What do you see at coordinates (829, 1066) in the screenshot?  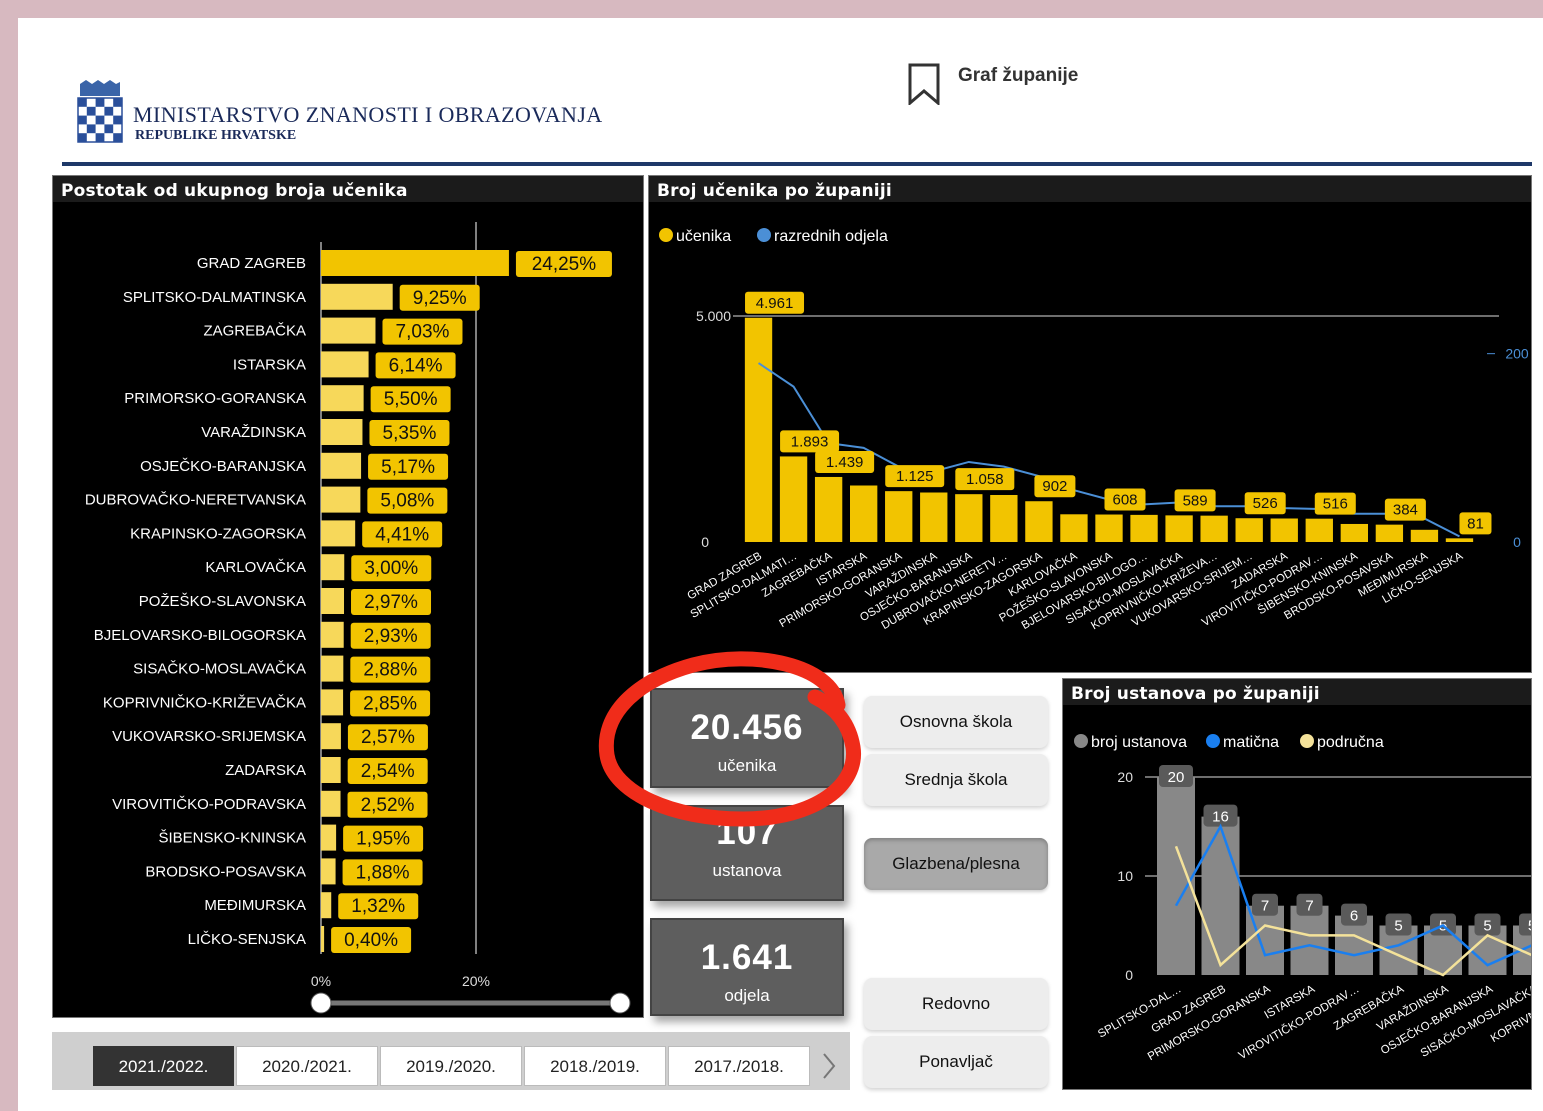 I see `chevron-right-icon` at bounding box center [829, 1066].